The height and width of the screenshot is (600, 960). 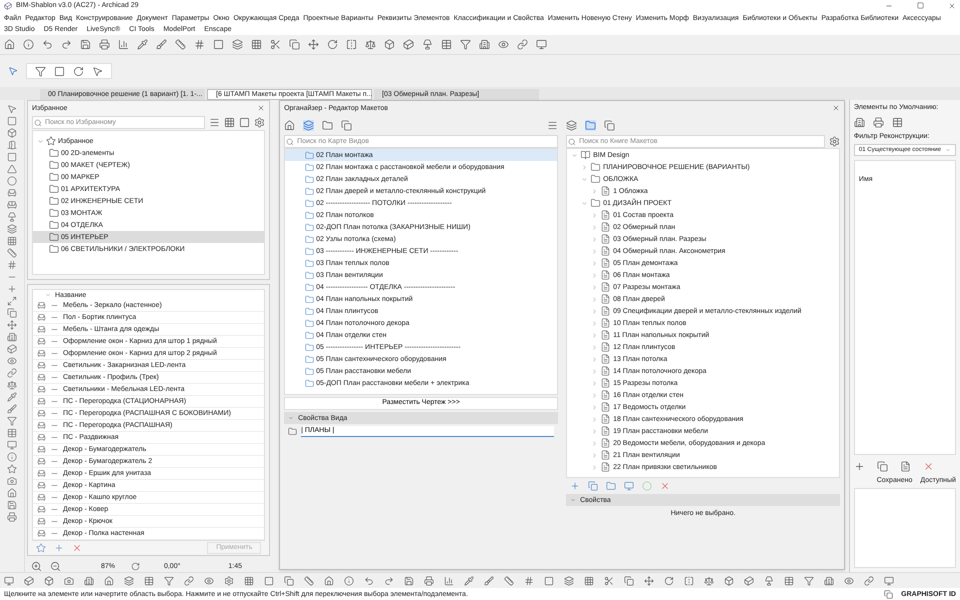 I want to click on new-folder-icon, so click(x=611, y=486).